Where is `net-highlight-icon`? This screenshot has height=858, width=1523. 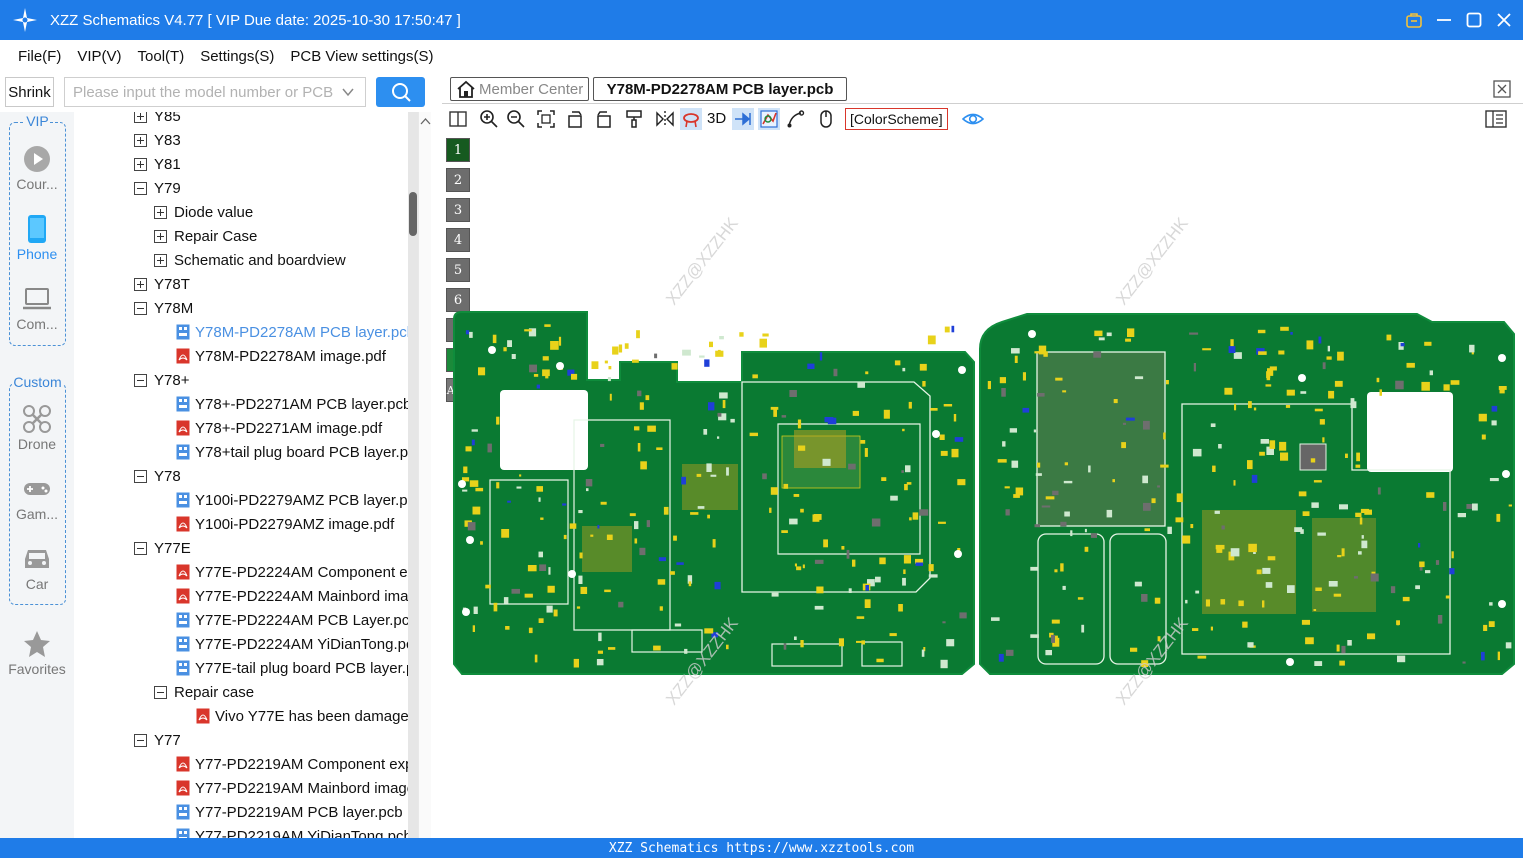
net-highlight-icon is located at coordinates (691, 119).